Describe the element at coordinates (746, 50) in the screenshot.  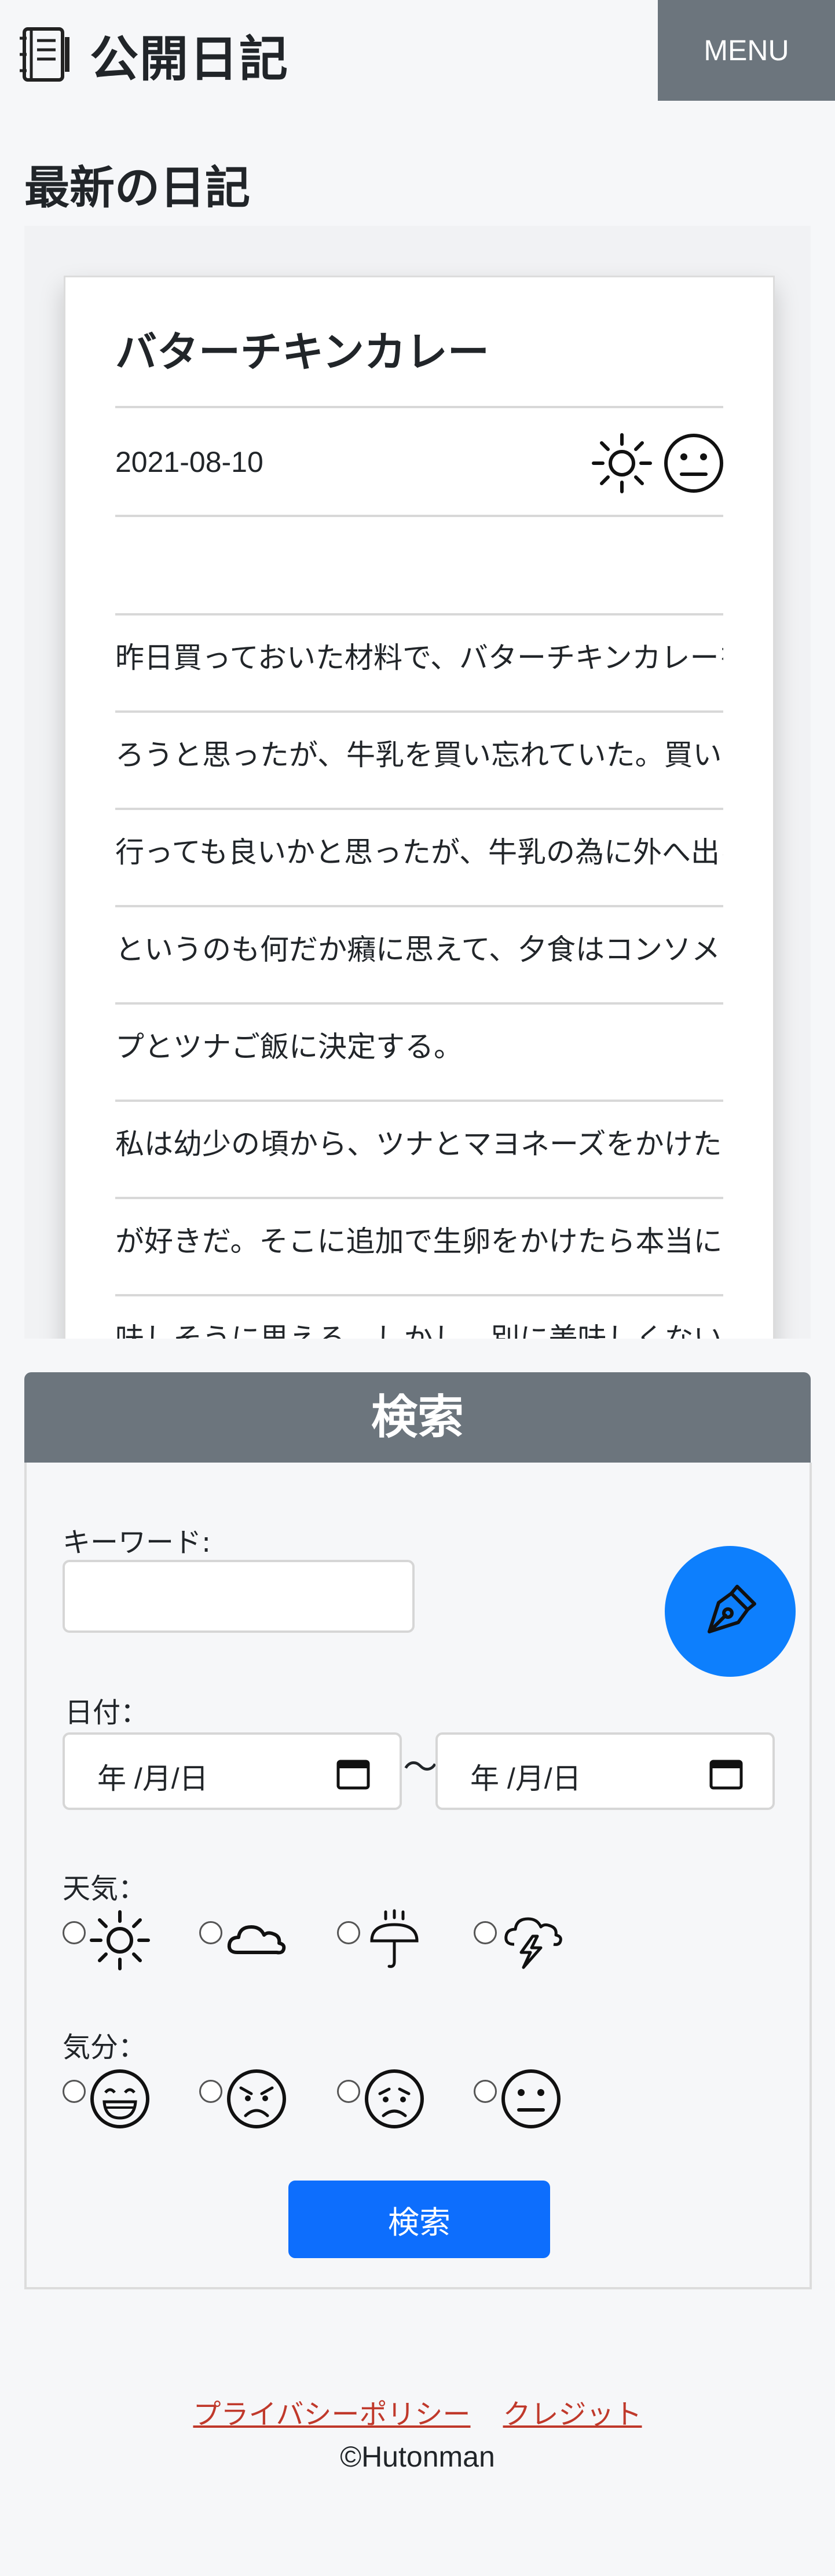
I see `menu-button: MENU` at that location.